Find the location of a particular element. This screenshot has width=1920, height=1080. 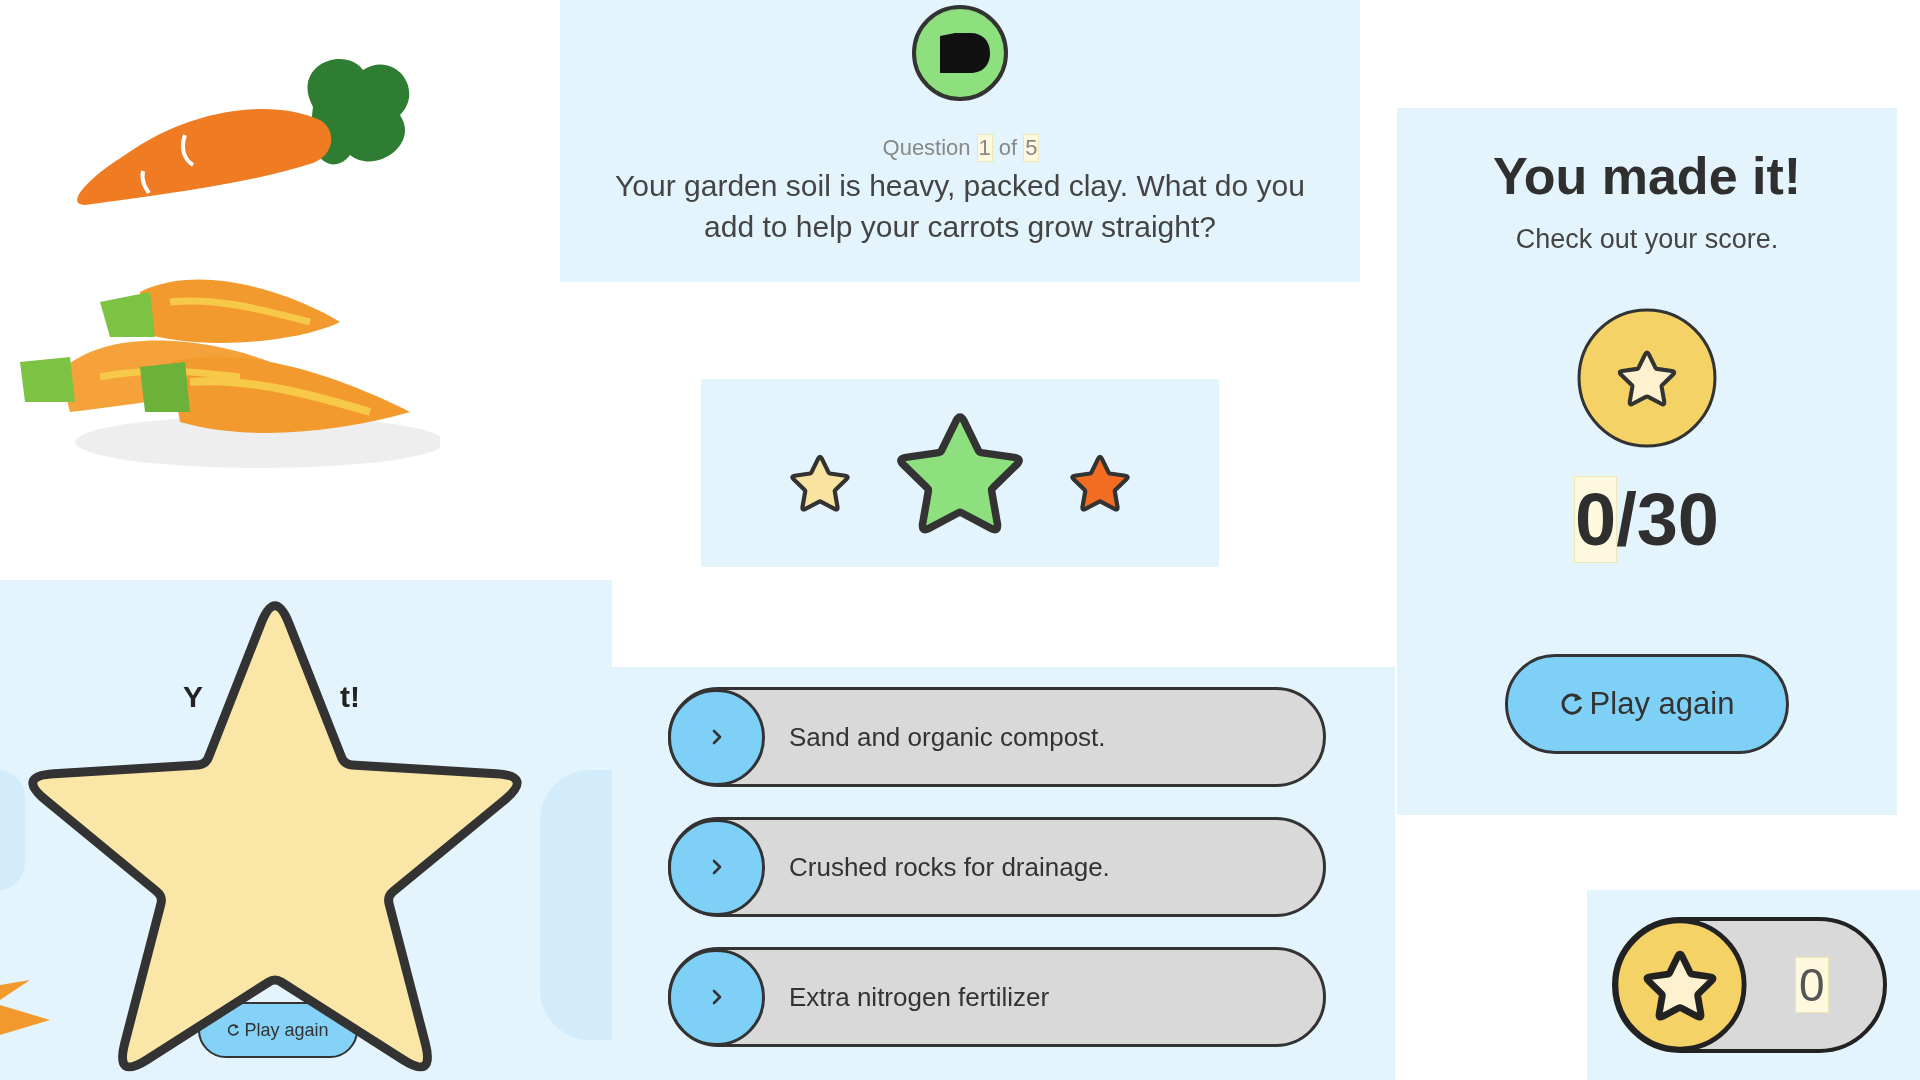

play-again-button: Play again is located at coordinates (1647, 704).